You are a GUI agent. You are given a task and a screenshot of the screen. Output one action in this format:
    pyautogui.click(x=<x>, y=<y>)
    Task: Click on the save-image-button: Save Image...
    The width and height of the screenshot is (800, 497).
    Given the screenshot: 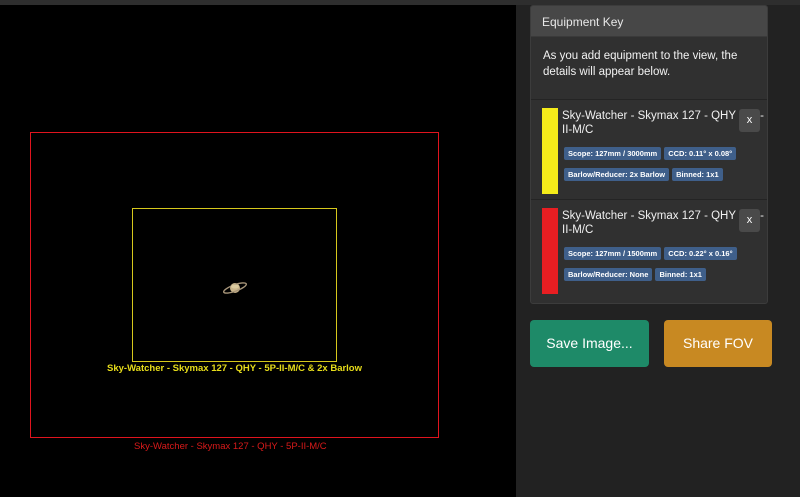 What is the action you would take?
    pyautogui.click(x=589, y=343)
    